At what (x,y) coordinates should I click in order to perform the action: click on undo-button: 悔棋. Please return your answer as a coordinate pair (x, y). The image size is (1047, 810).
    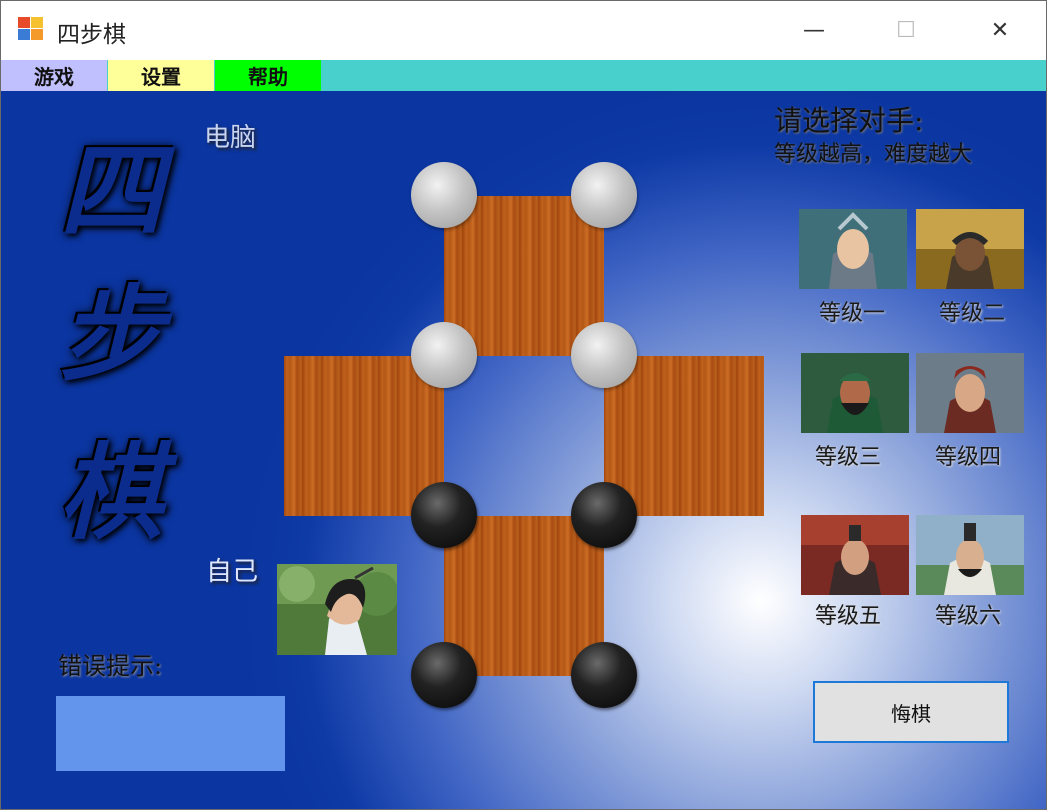
    Looking at the image, I should click on (911, 712).